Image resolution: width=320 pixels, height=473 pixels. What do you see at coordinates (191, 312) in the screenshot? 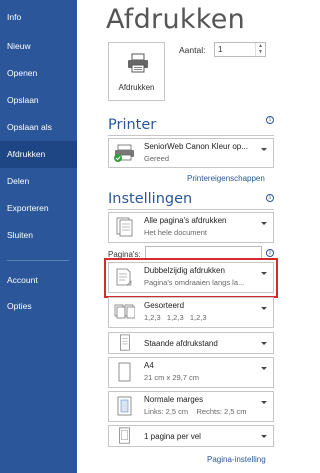
I see `collate-dropdown: Gesorteerd 1,2,3 1,2,3 1,2,3` at bounding box center [191, 312].